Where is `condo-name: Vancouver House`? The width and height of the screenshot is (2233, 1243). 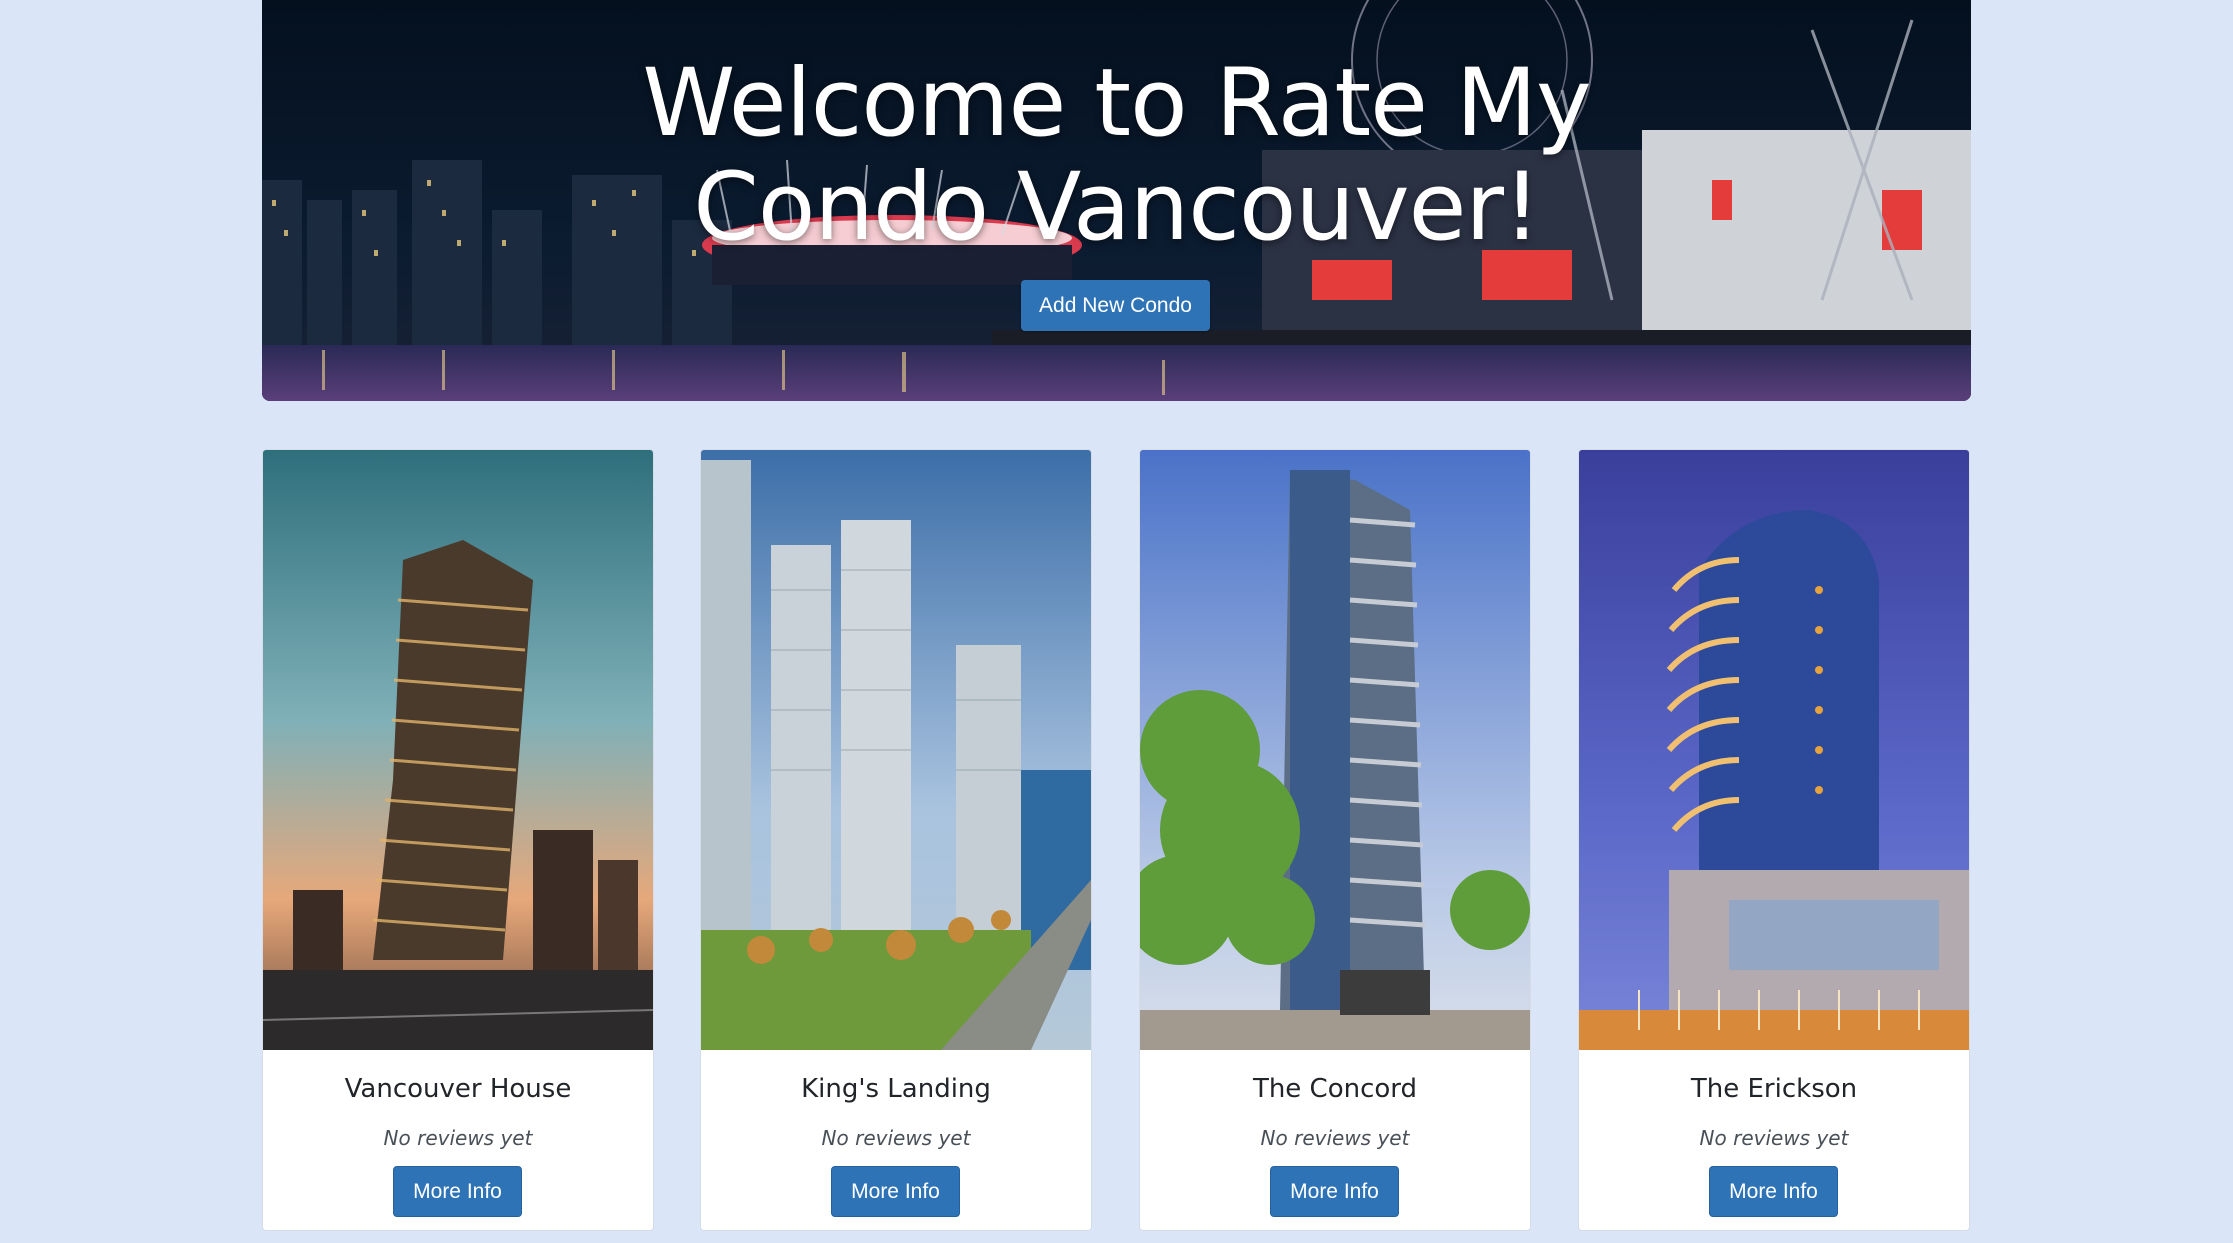
condo-name: Vancouver House is located at coordinates (458, 1089).